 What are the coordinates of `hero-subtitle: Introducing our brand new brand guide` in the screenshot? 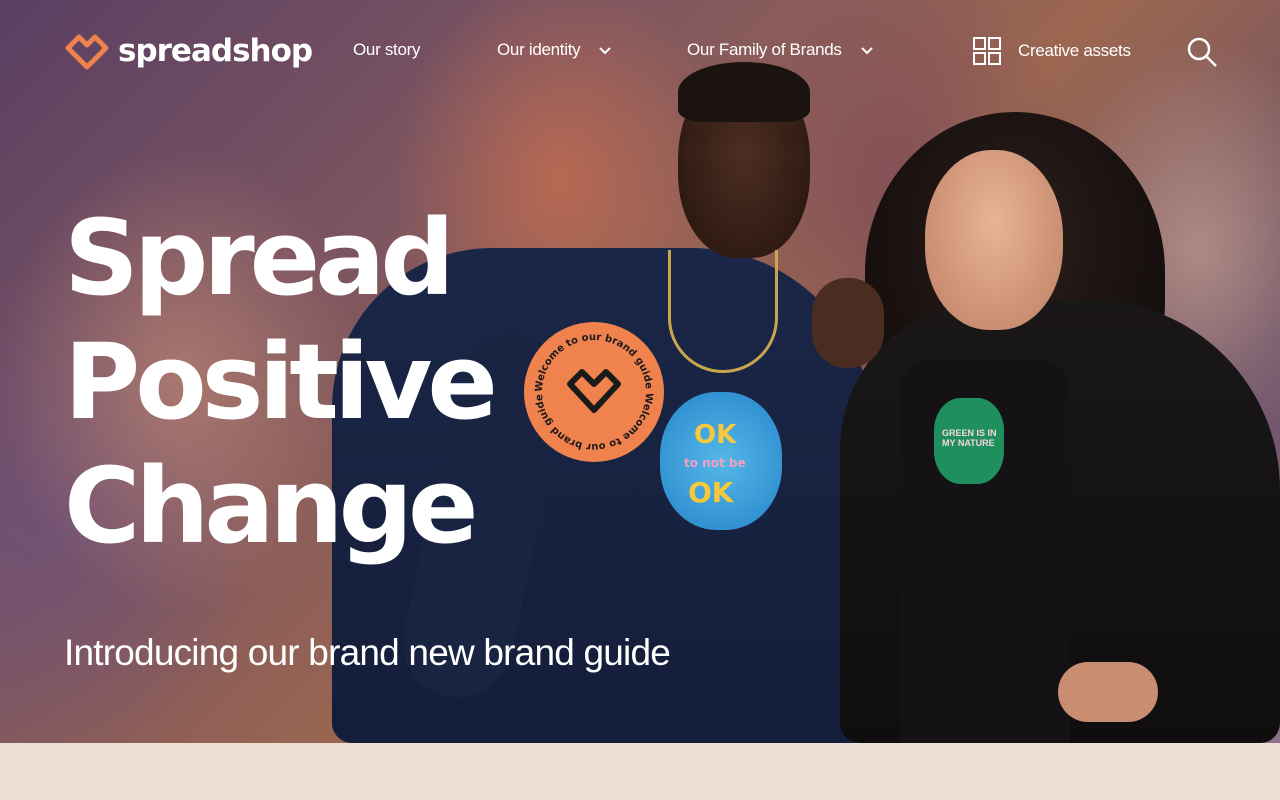 It's located at (367, 652).